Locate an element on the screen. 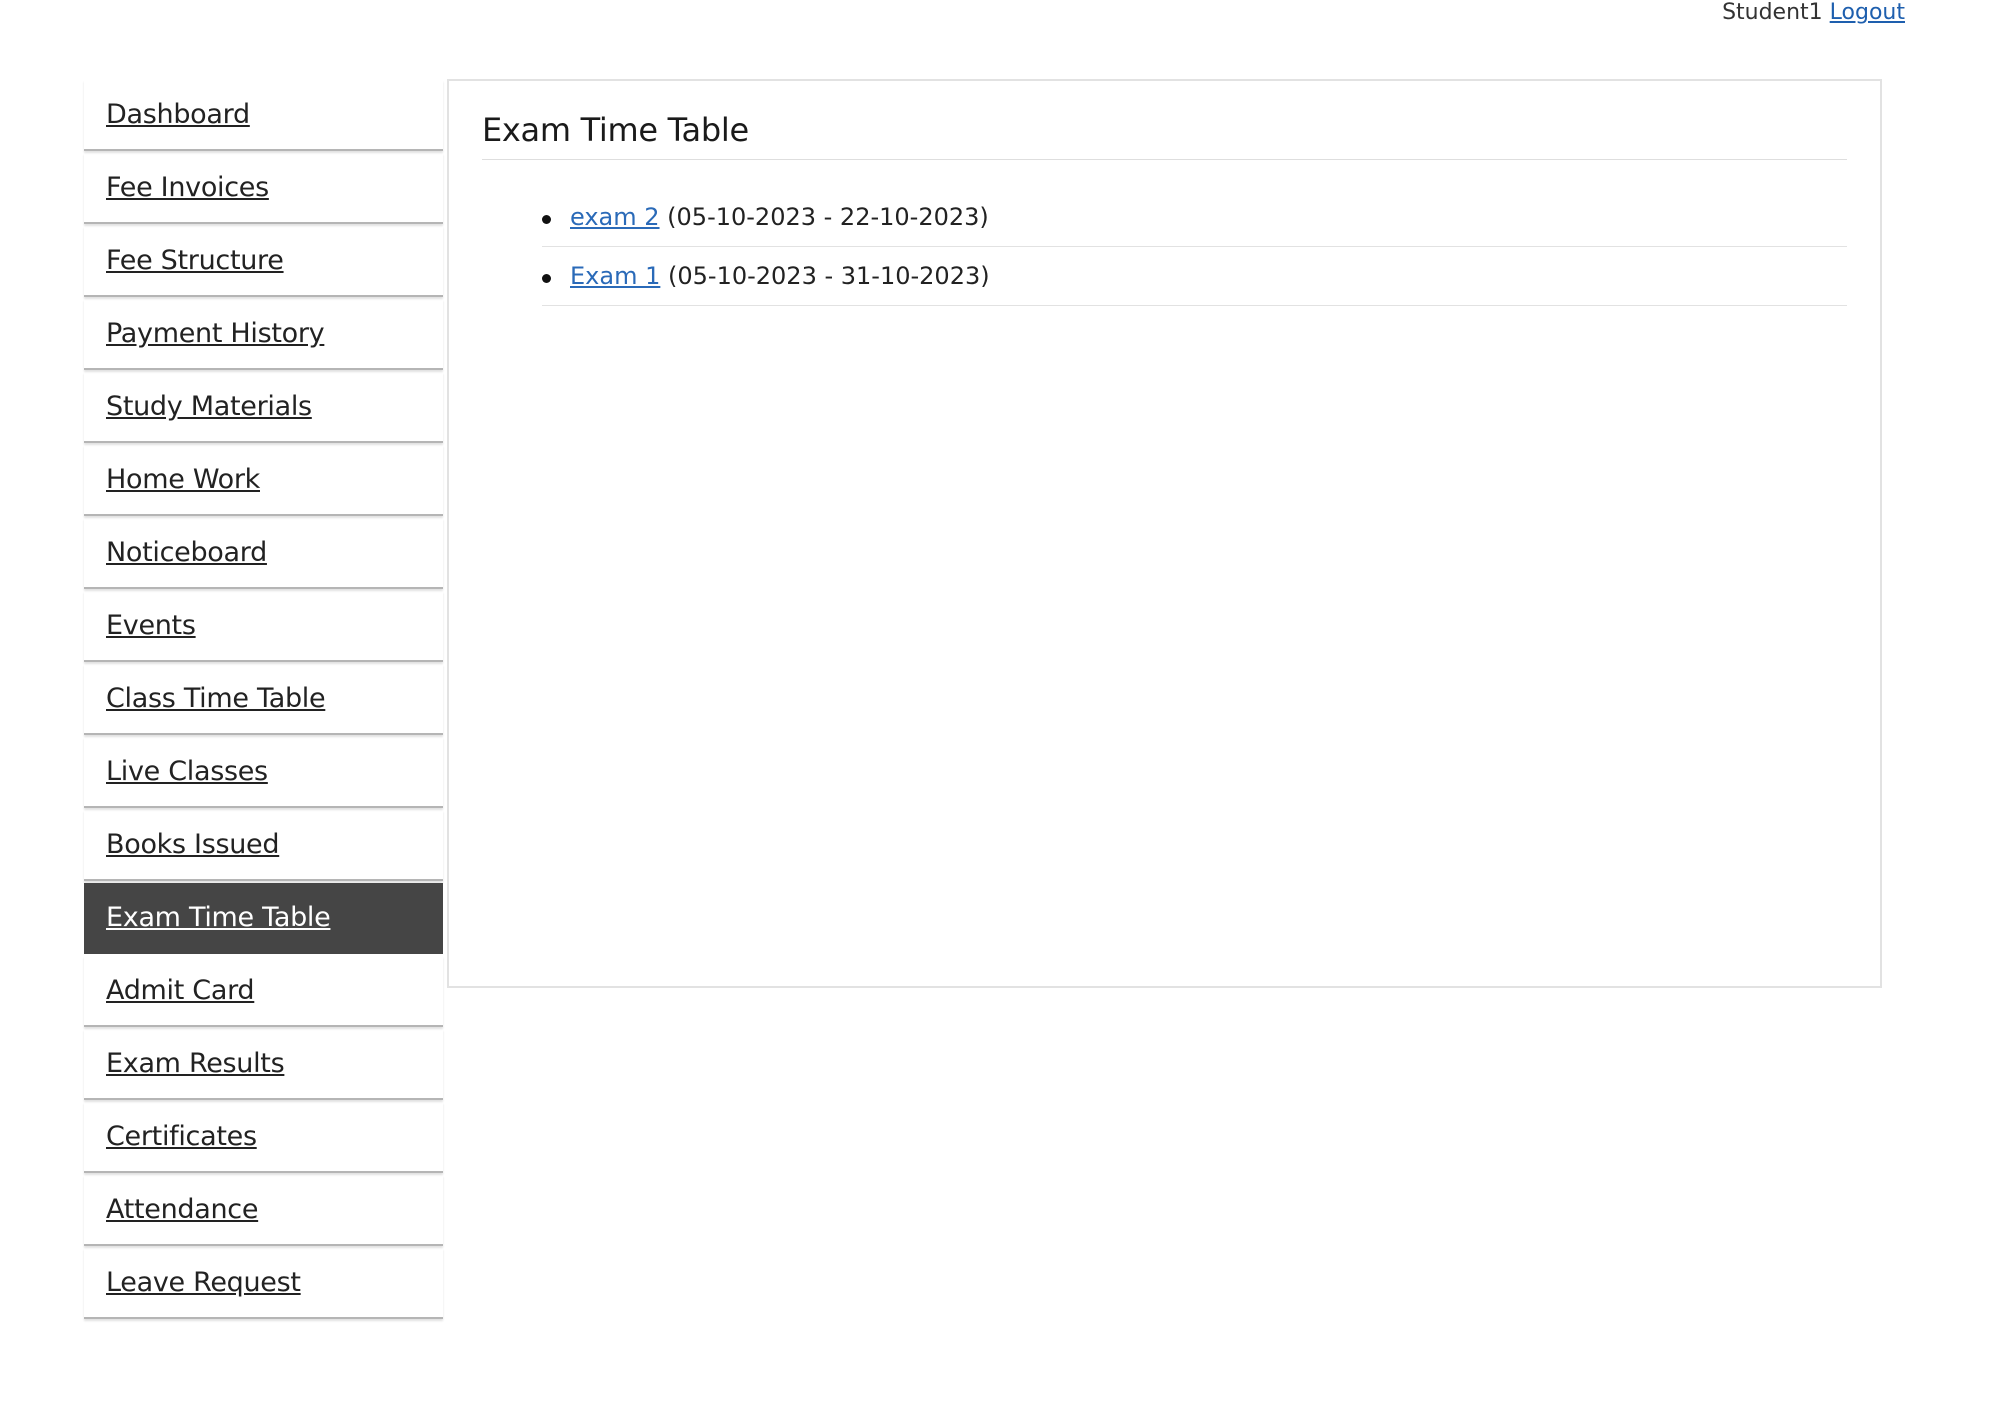 The height and width of the screenshot is (1413, 2002). sidebar-item-events: Events is located at coordinates (263, 626).